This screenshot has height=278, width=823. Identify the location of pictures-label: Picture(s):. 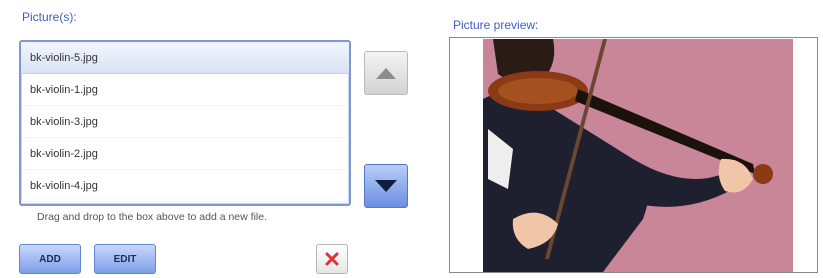
(49, 17).